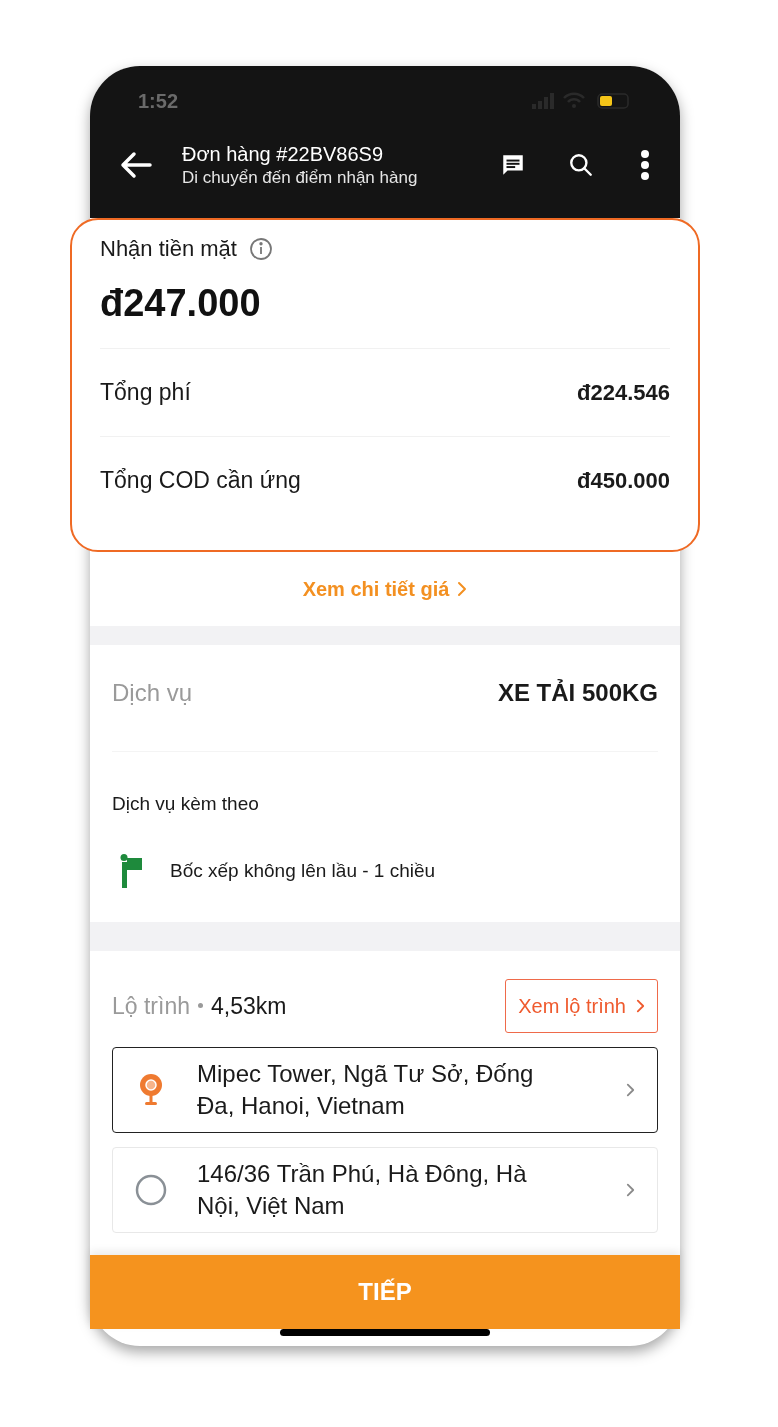 This screenshot has height=1427, width=778. I want to click on next-button: TIẾP, so click(385, 1291).